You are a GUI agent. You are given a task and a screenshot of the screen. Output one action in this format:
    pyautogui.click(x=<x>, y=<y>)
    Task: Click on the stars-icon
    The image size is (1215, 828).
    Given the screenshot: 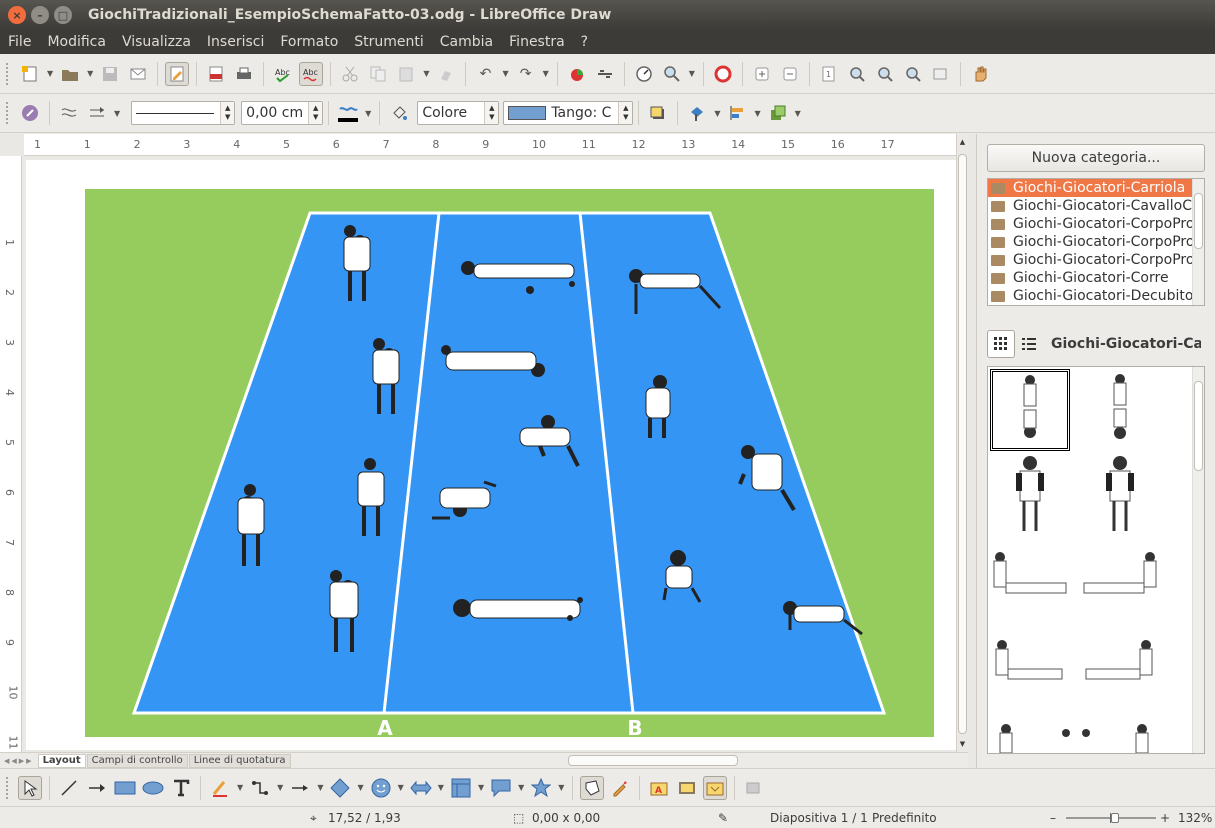 What is the action you would take?
    pyautogui.click(x=541, y=788)
    